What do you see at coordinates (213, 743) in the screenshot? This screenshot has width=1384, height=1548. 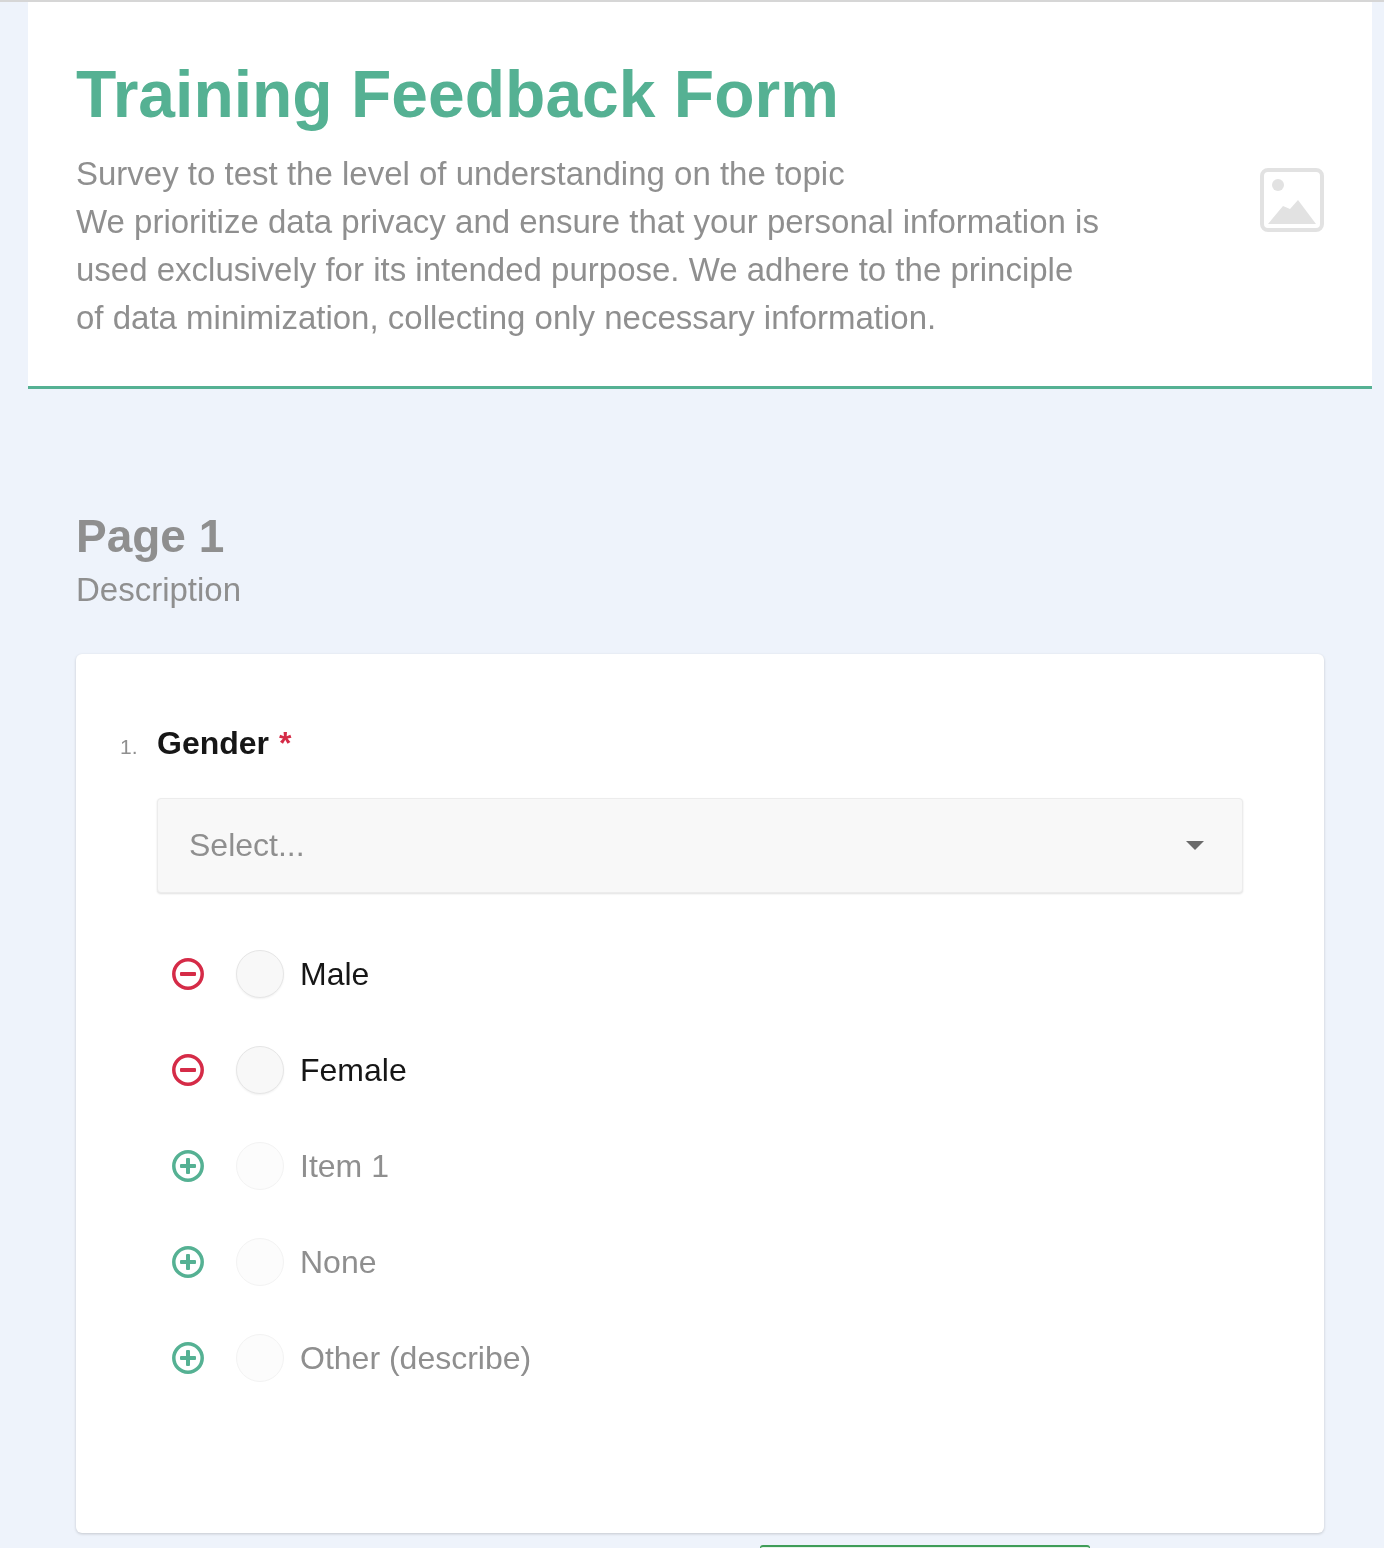 I see `question-title: Gender` at bounding box center [213, 743].